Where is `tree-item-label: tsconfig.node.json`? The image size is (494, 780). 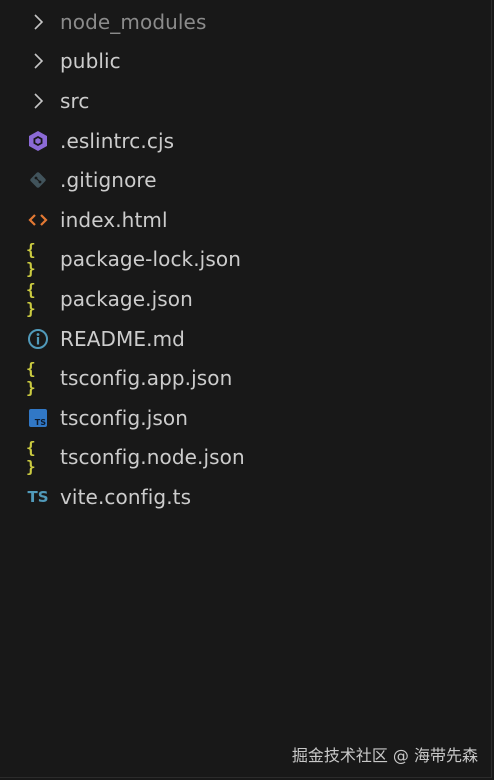
tree-item-label: tsconfig.node.json is located at coordinates (152, 457).